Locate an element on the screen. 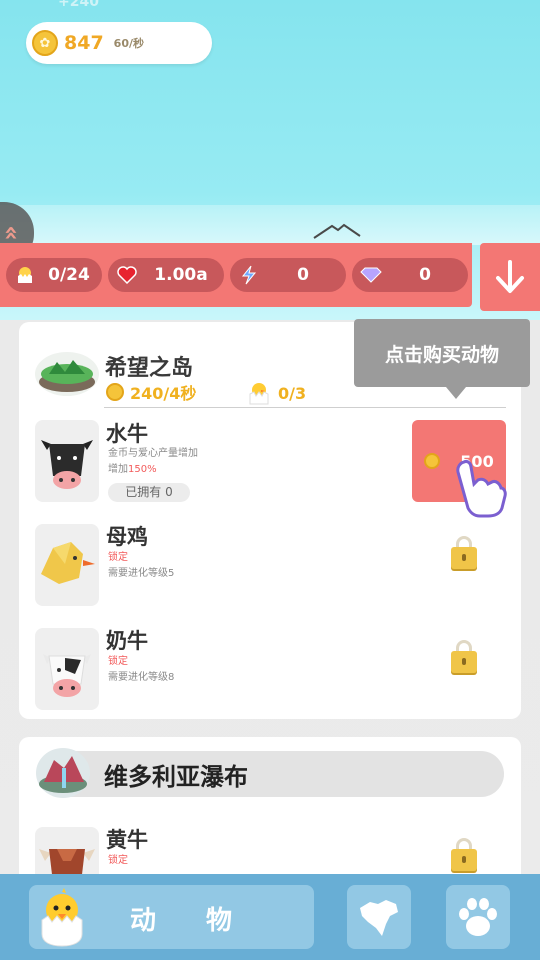 This screenshot has width=540, height=960. animal-desc: 锁定 is located at coordinates (118, 861).